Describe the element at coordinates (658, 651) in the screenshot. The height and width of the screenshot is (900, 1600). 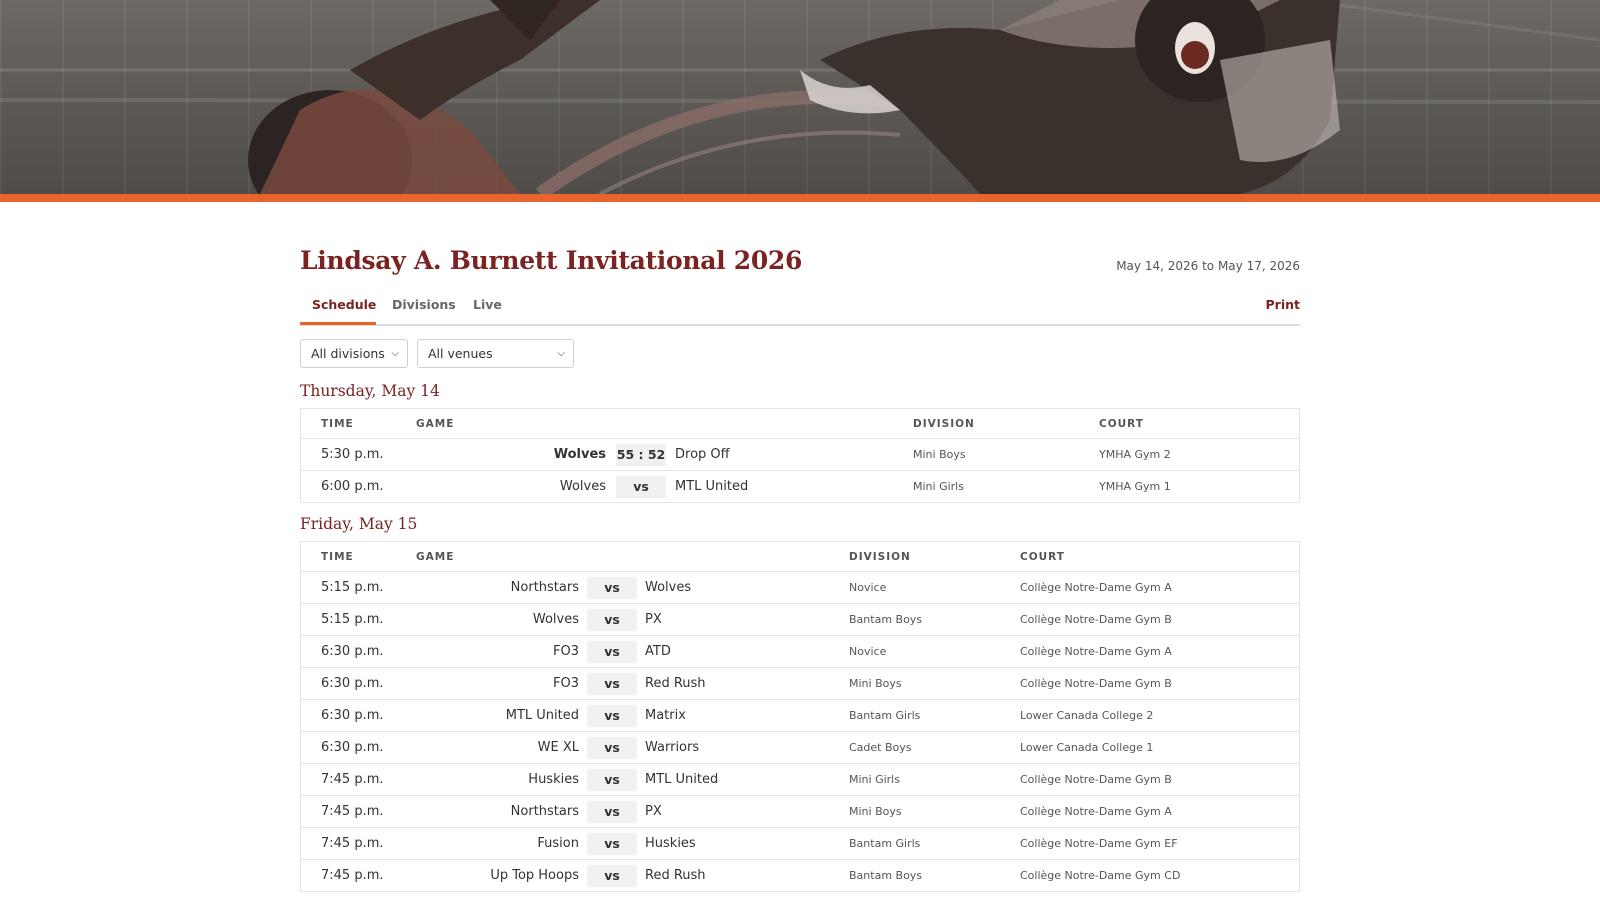
I see `away-team: ATD` at that location.